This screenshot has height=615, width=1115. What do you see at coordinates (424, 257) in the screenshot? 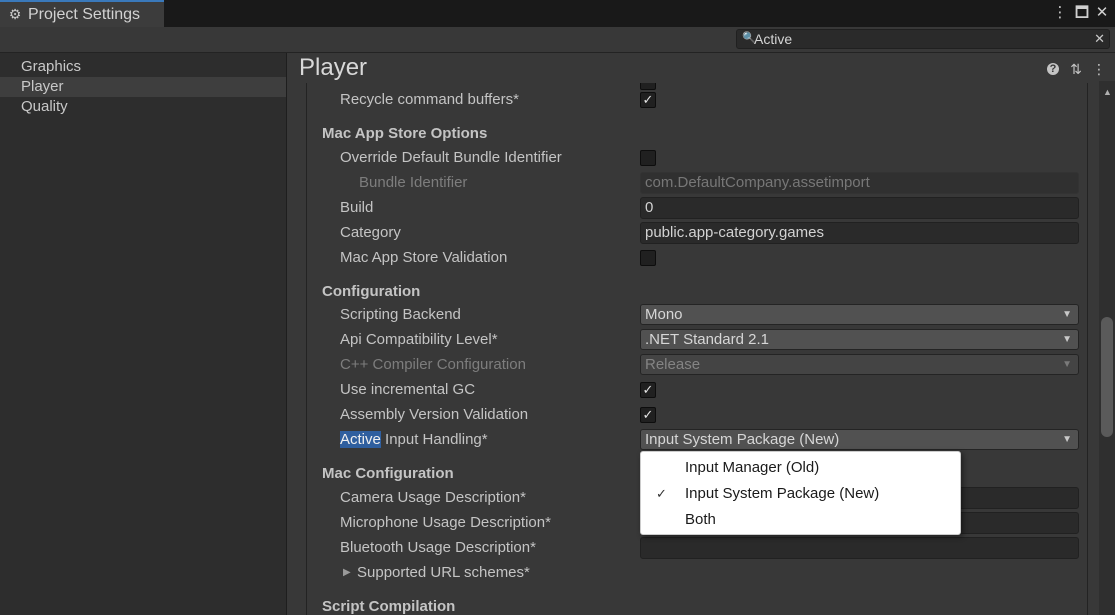
I see `app-store-validation-label: Mac App Store Validation` at bounding box center [424, 257].